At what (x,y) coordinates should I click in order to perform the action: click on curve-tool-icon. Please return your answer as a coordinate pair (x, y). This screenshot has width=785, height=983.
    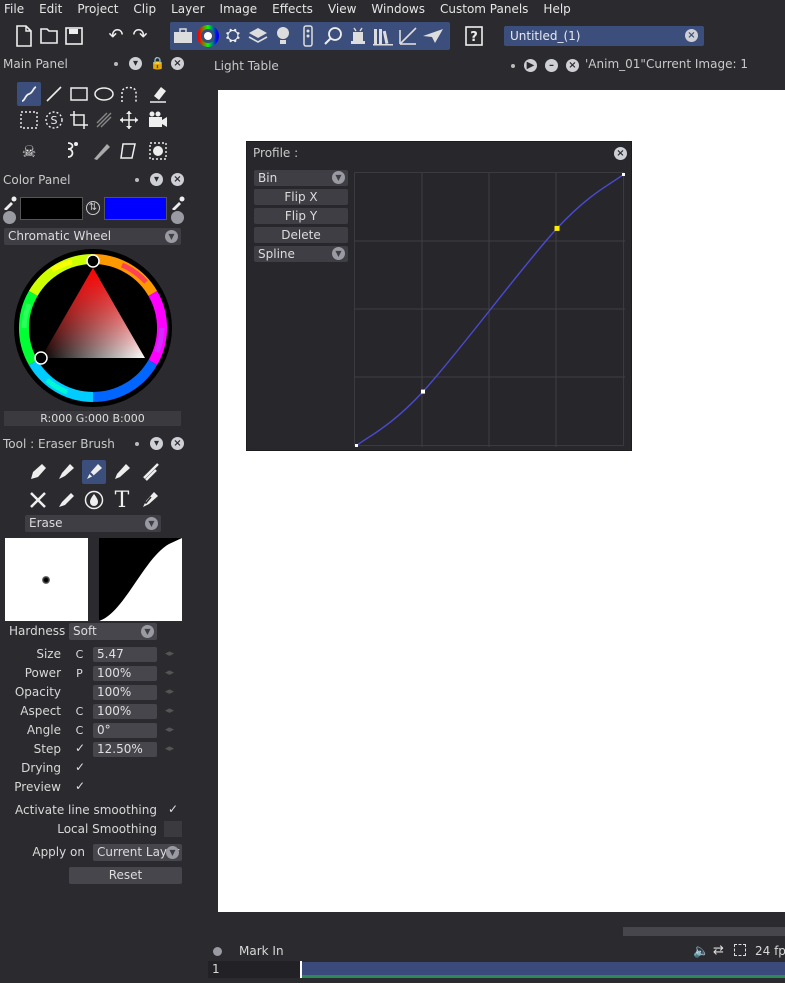
    Looking at the image, I should click on (129, 94).